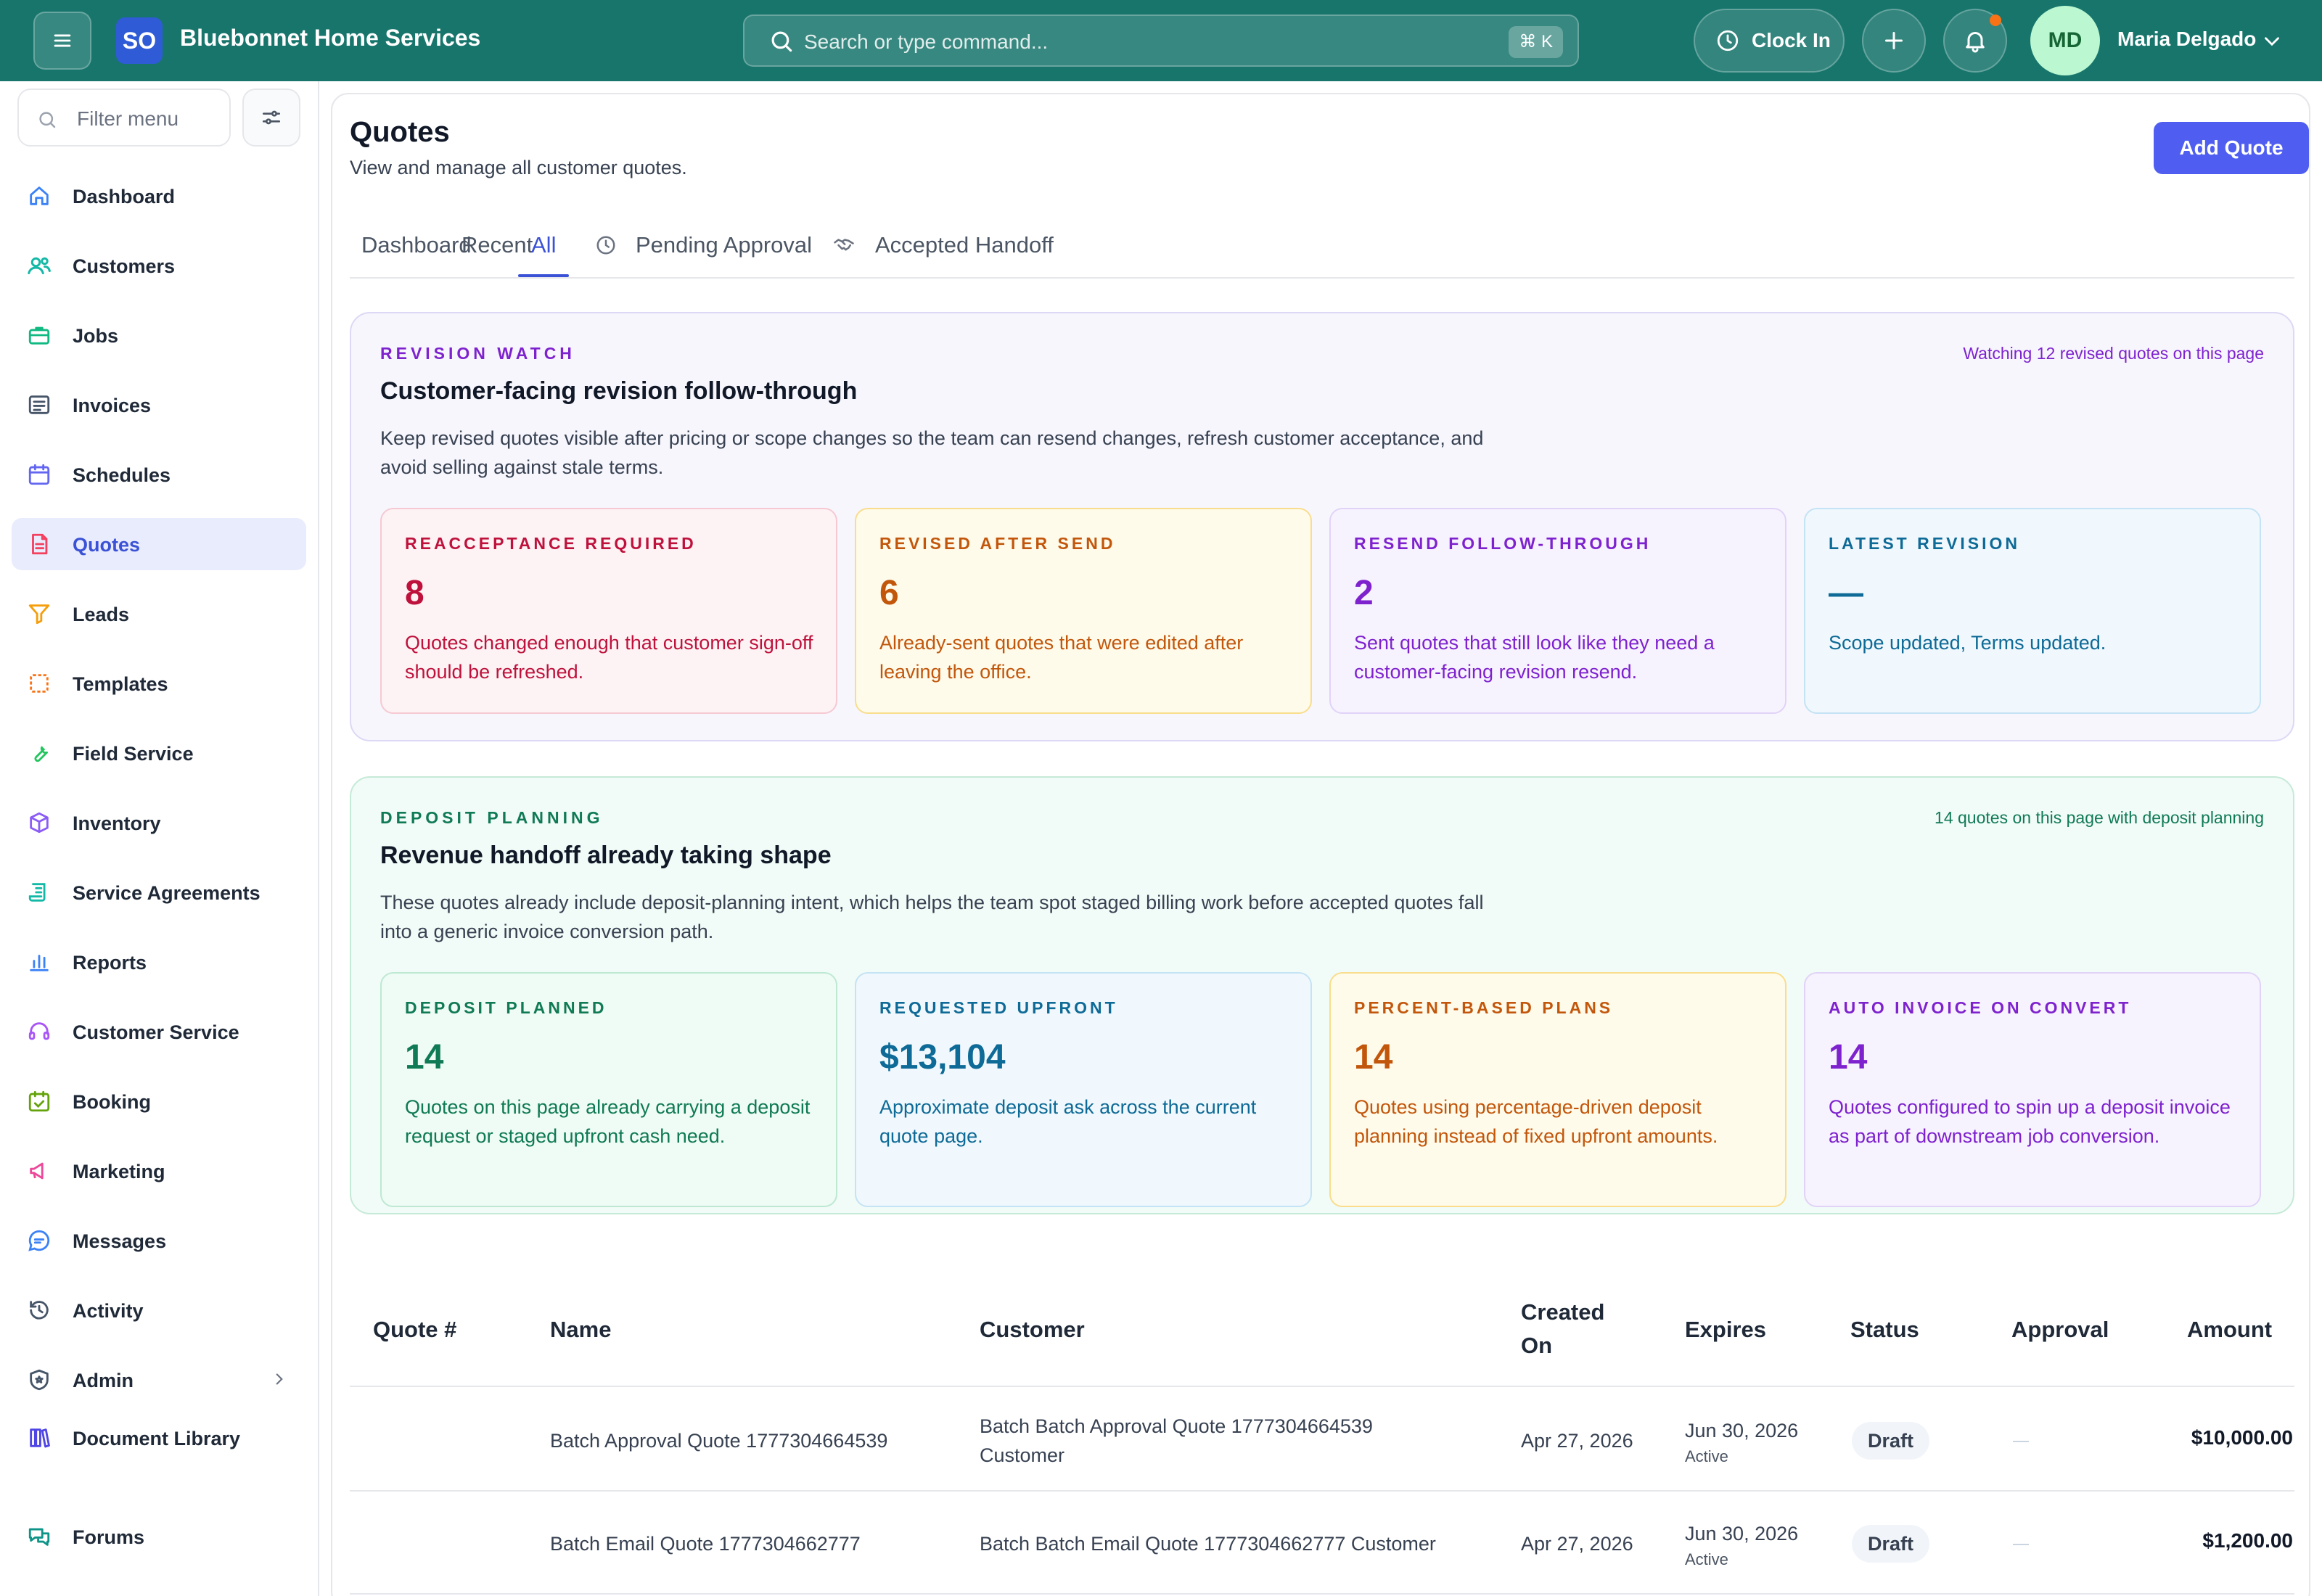  I want to click on sidebar-item-service-agreements: Service Agreements, so click(159, 892).